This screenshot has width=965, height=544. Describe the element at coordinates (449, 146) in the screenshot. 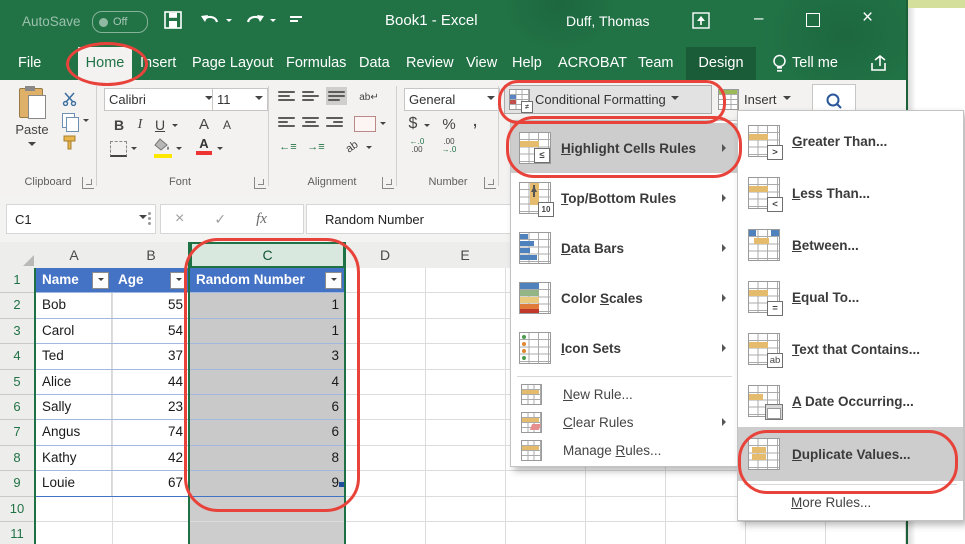

I see `decrease-decimal-button: .00 →.0` at that location.